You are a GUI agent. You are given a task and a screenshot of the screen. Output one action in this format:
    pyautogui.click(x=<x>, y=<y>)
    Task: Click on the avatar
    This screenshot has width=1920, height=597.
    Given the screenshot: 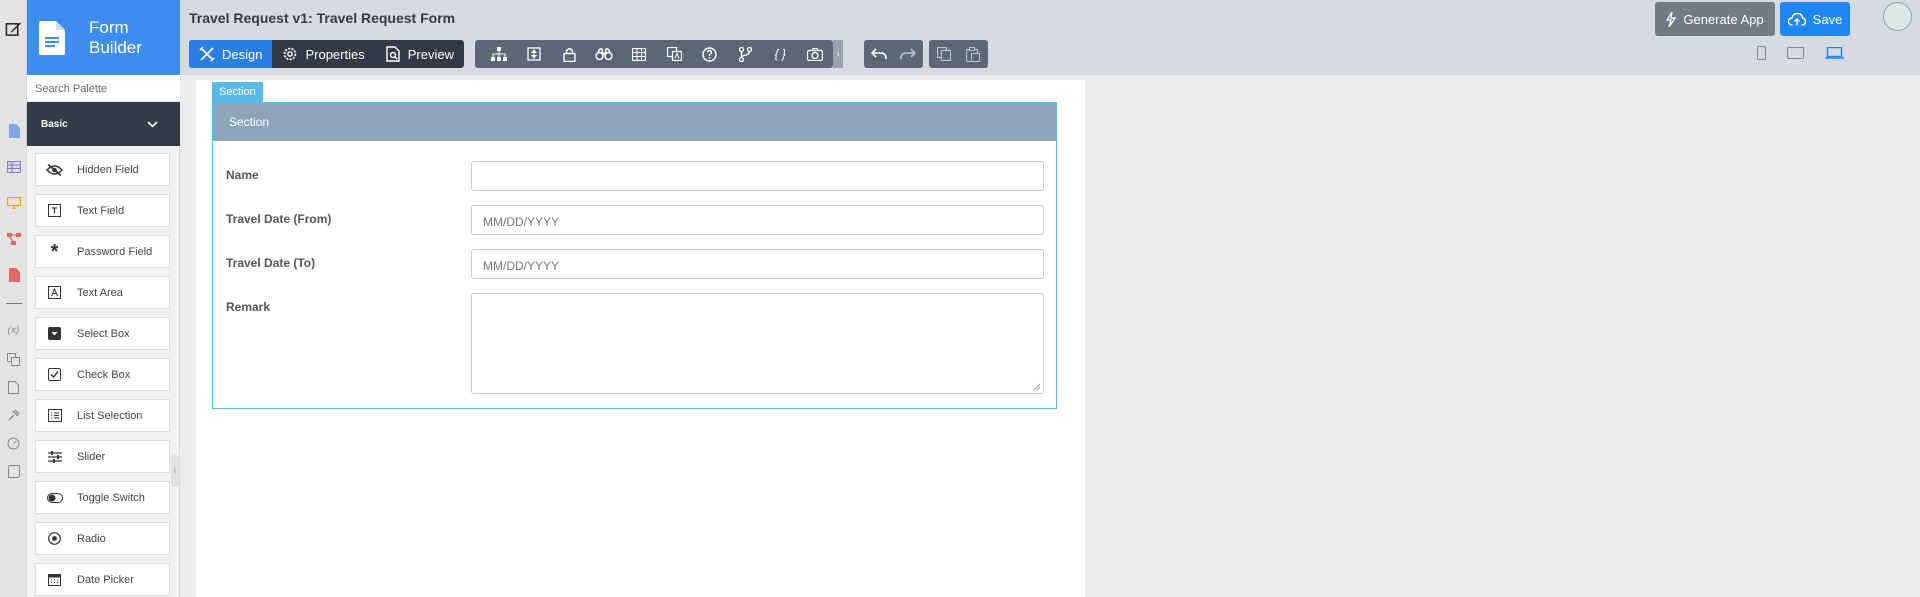 What is the action you would take?
    pyautogui.click(x=1897, y=16)
    